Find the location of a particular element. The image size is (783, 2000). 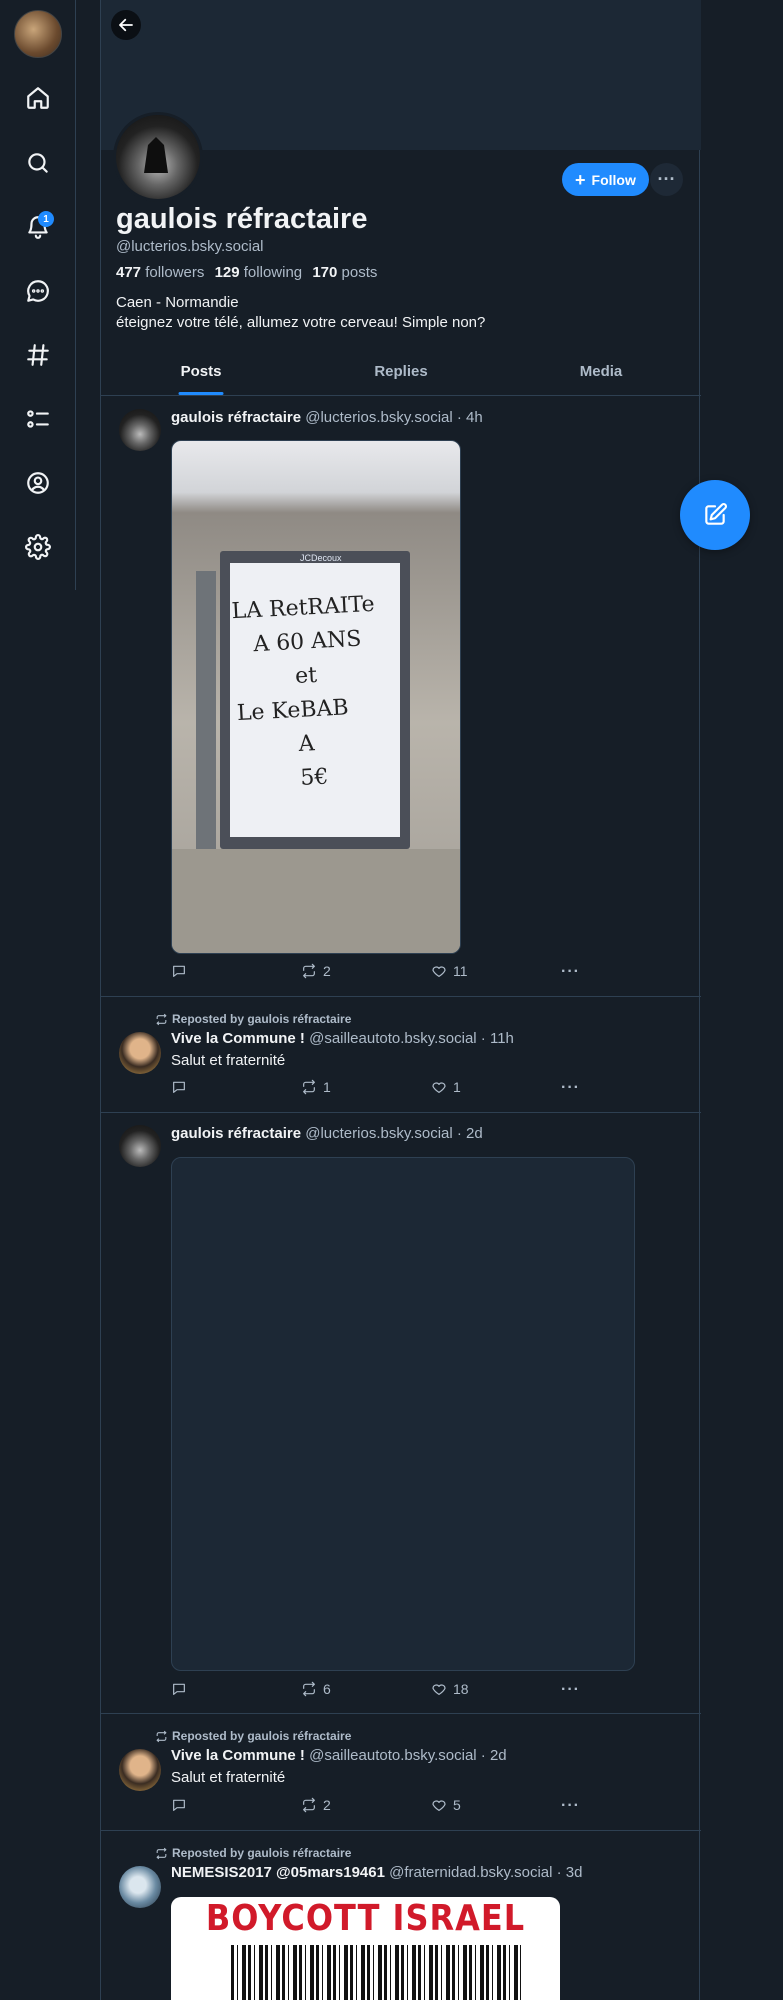

posts-count: 170 is located at coordinates (325, 272).